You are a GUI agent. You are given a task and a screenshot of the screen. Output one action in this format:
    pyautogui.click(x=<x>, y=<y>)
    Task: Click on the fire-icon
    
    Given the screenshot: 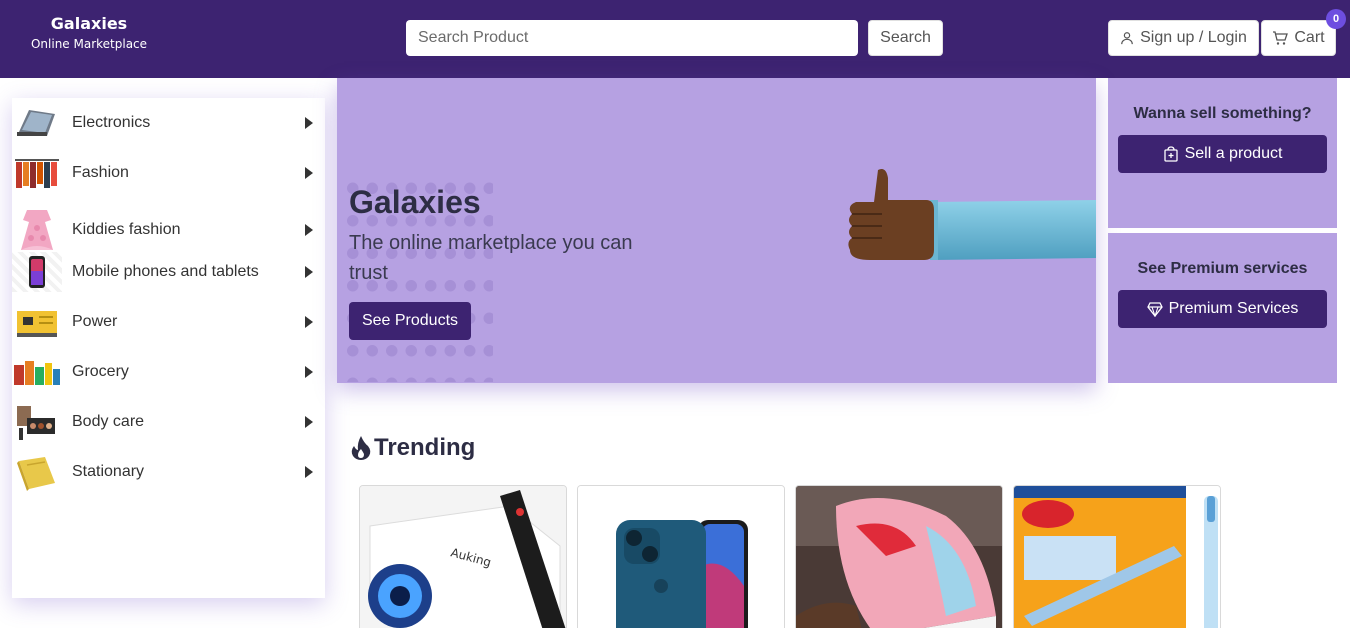 What is the action you would take?
    pyautogui.click(x=361, y=448)
    